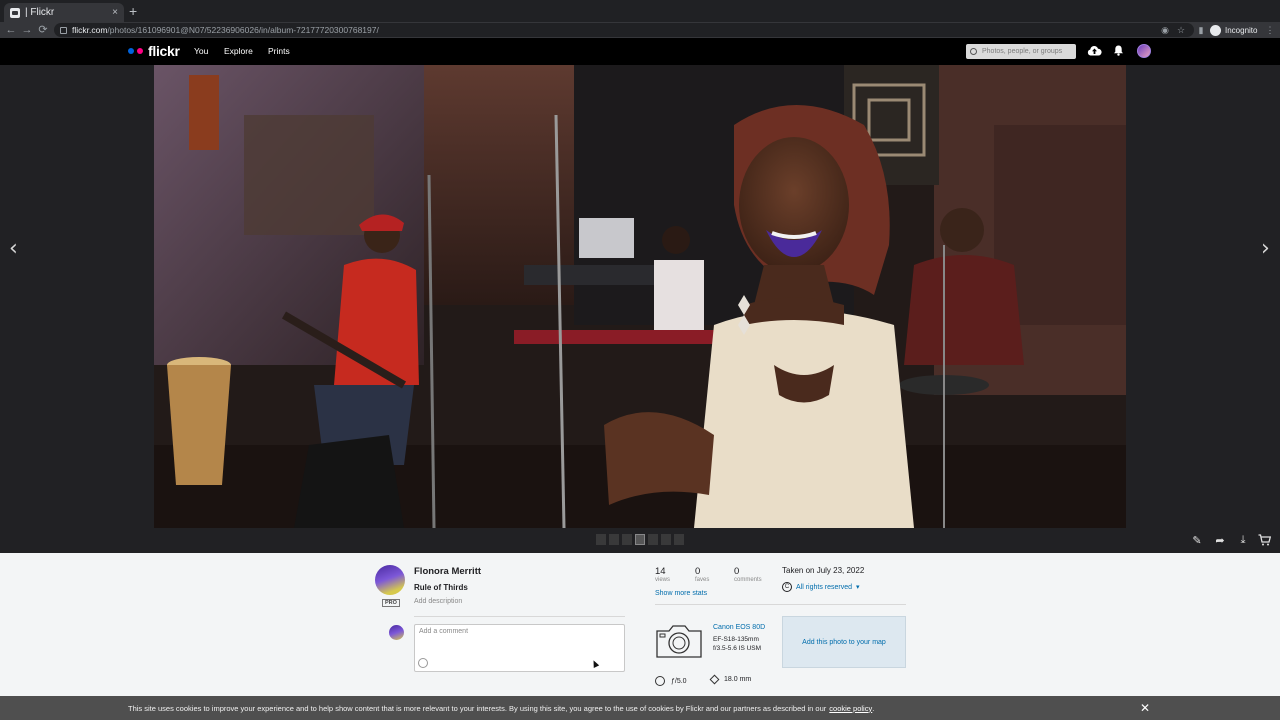 The image size is (1280, 720). What do you see at coordinates (660, 571) in the screenshot?
I see `views-count: 14` at bounding box center [660, 571].